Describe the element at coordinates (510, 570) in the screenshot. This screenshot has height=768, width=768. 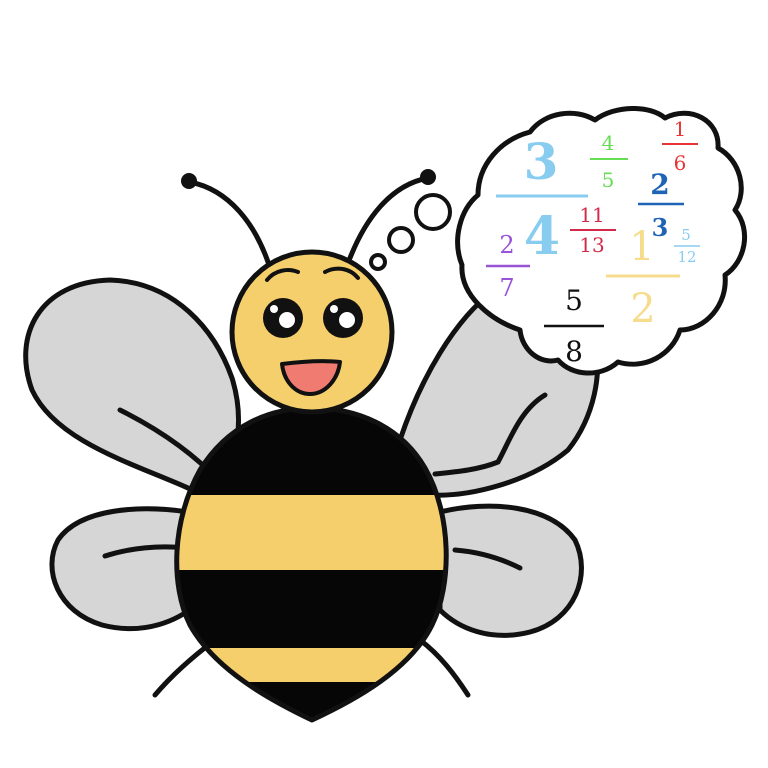
I see `right-lower-wing` at that location.